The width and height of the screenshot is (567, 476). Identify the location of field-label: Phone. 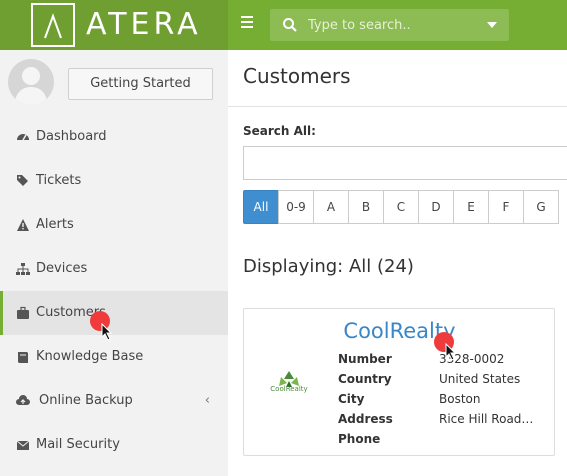
(359, 439).